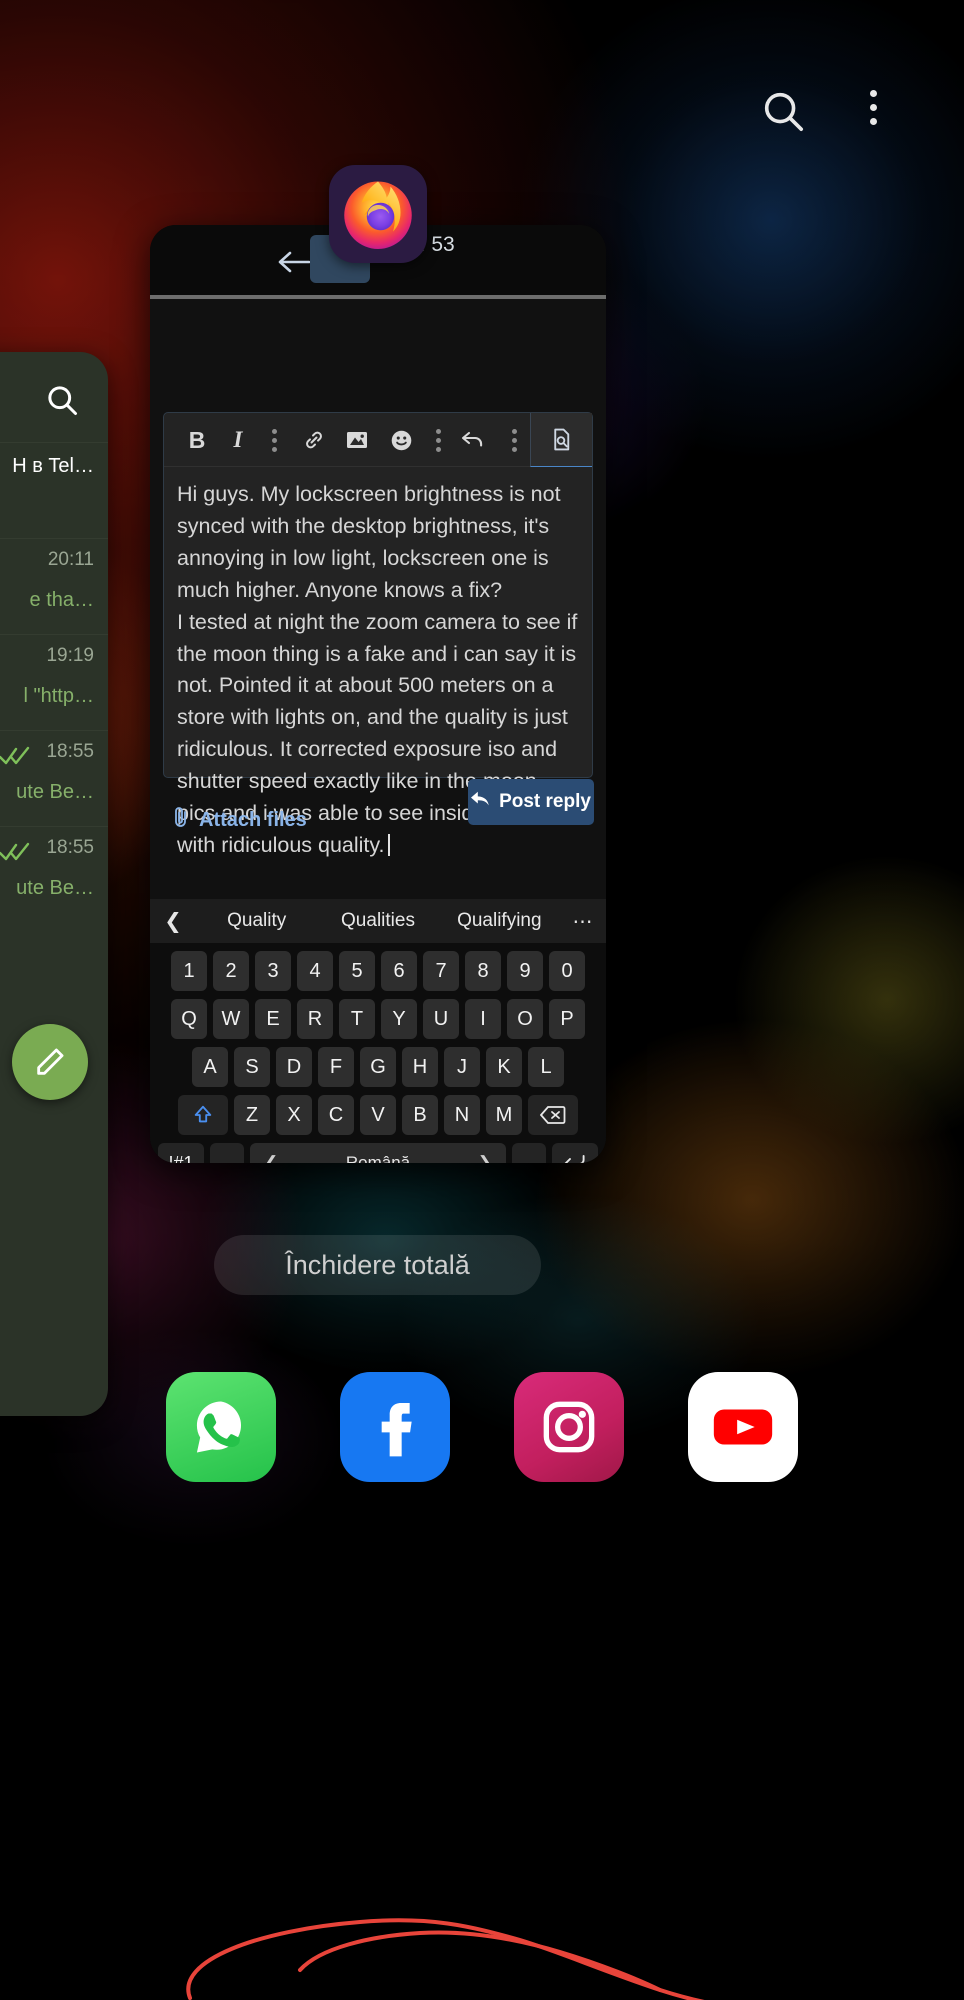 This screenshot has height=2000, width=964. Describe the element at coordinates (357, 971) in the screenshot. I see `key-5: 5` at that location.